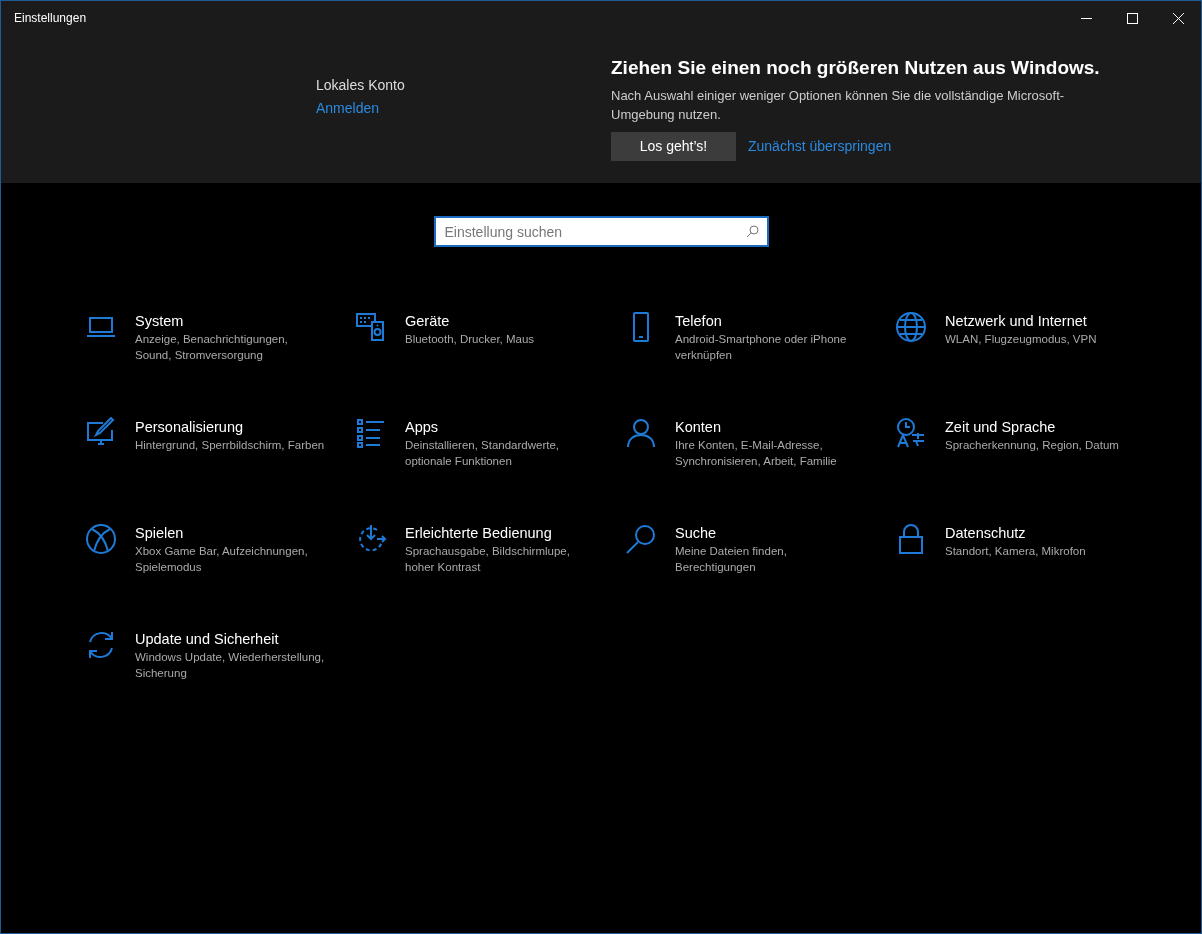 The width and height of the screenshot is (1202, 934). I want to click on category-description: Deinstallieren, Standardwerte, optionale Funktionen, so click(483, 453).